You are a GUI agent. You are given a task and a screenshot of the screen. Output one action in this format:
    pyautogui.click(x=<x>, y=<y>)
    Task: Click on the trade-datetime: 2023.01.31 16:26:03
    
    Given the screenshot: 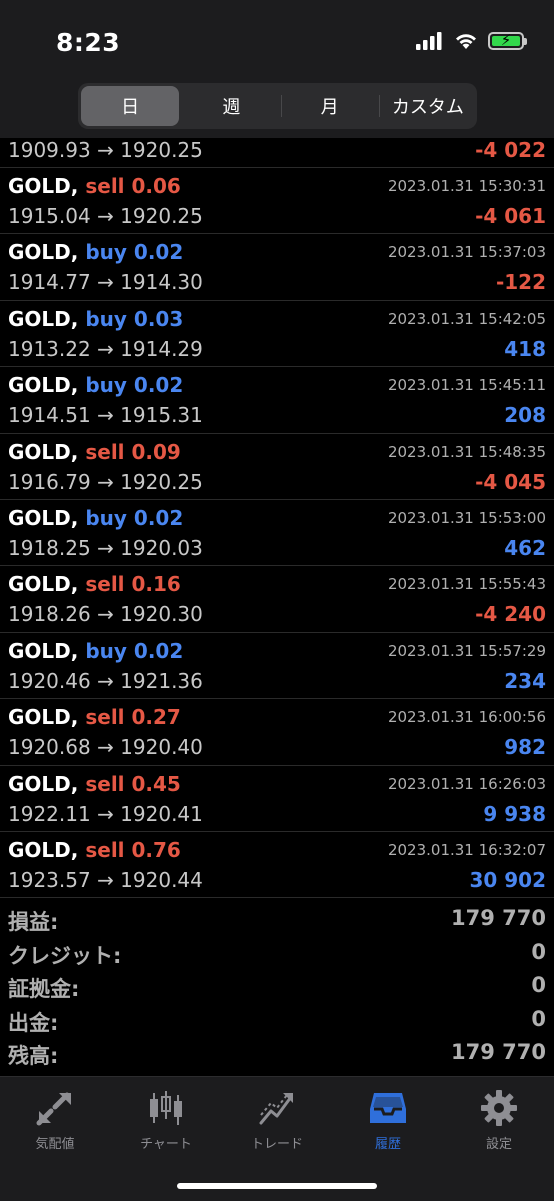 What is the action you would take?
    pyautogui.click(x=466, y=783)
    